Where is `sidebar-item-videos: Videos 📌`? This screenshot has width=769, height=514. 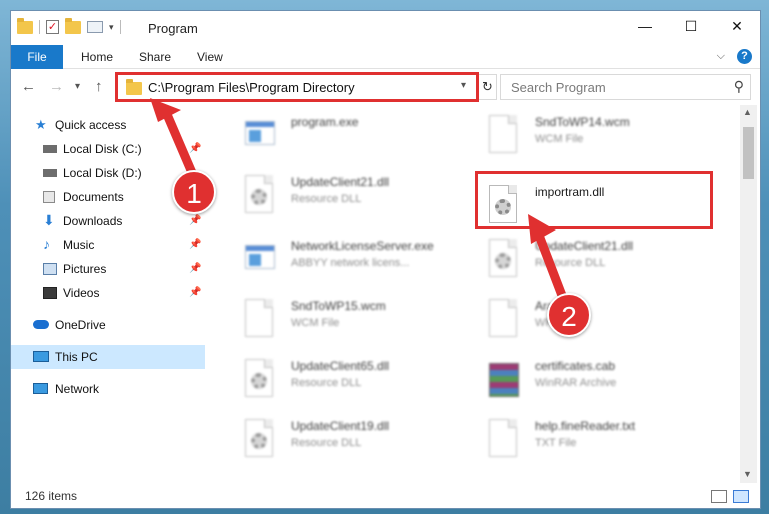 sidebar-item-videos: Videos 📌 is located at coordinates (108, 293).